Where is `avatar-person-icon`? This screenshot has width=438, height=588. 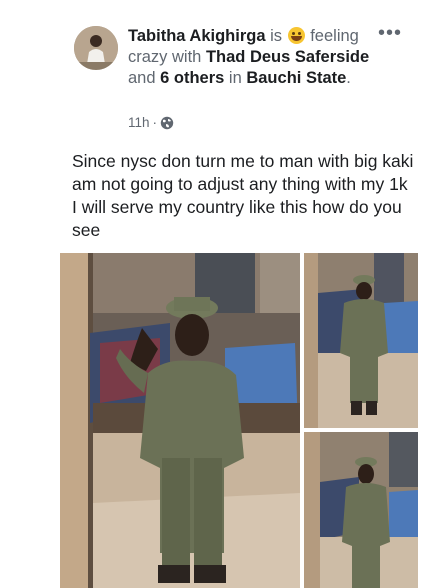
avatar-person-icon is located at coordinates (96, 48).